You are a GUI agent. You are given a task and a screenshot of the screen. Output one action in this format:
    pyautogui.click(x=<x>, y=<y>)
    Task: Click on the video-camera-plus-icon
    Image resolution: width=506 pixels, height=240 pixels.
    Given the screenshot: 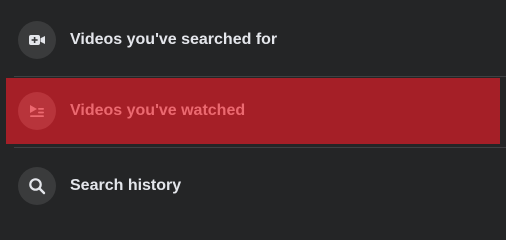 What is the action you would take?
    pyautogui.click(x=37, y=40)
    